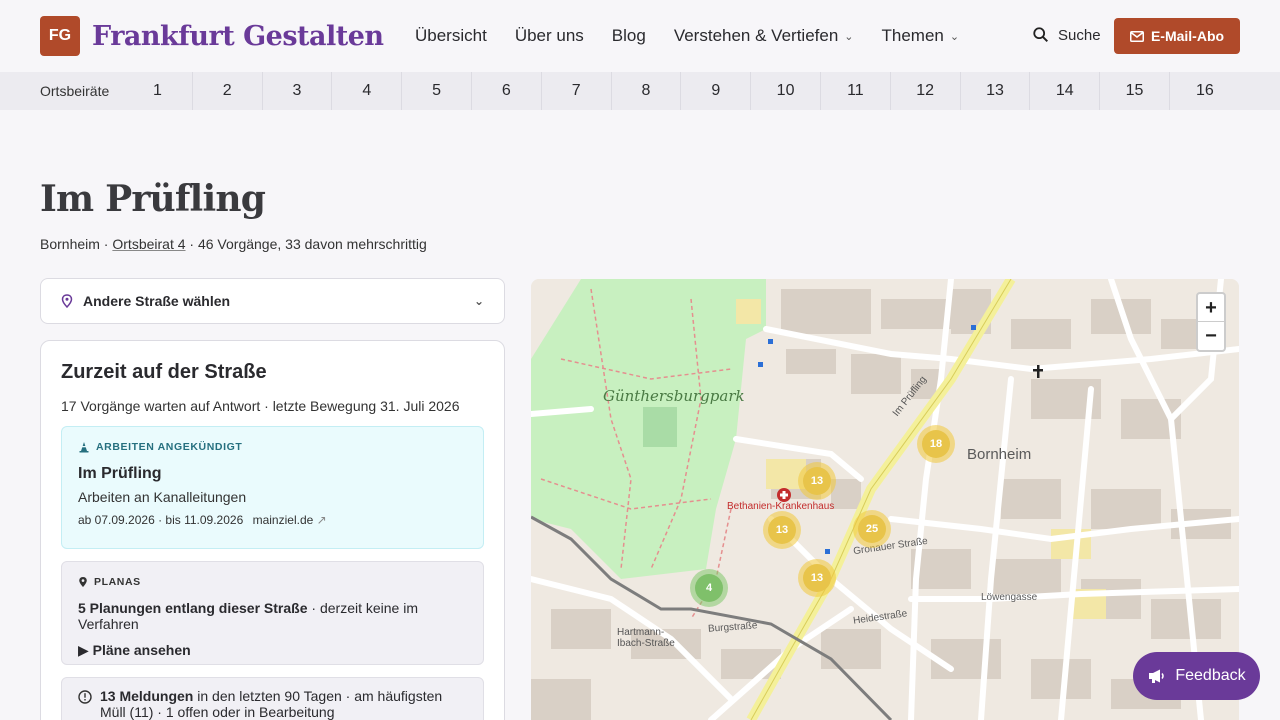  What do you see at coordinates (84, 447) in the screenshot?
I see `traffic-cone-icon` at bounding box center [84, 447].